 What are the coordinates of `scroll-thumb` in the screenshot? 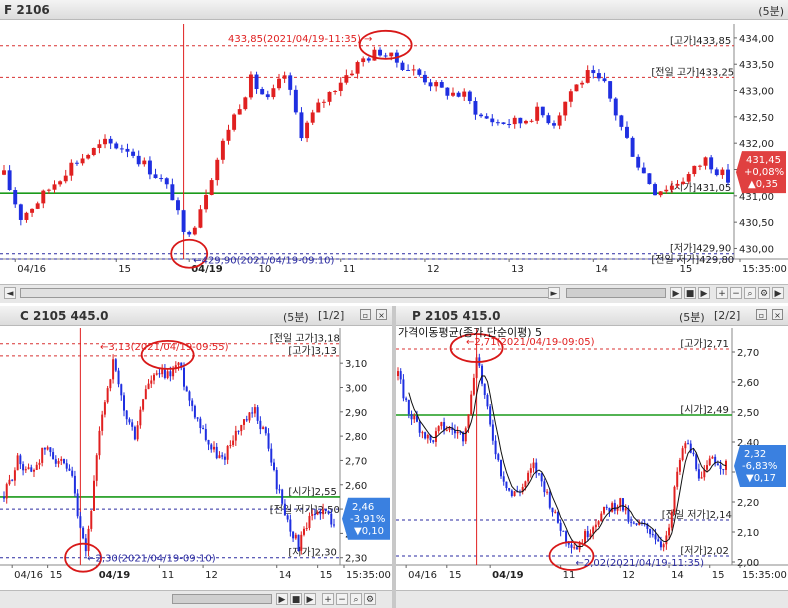 It's located at (285, 293).